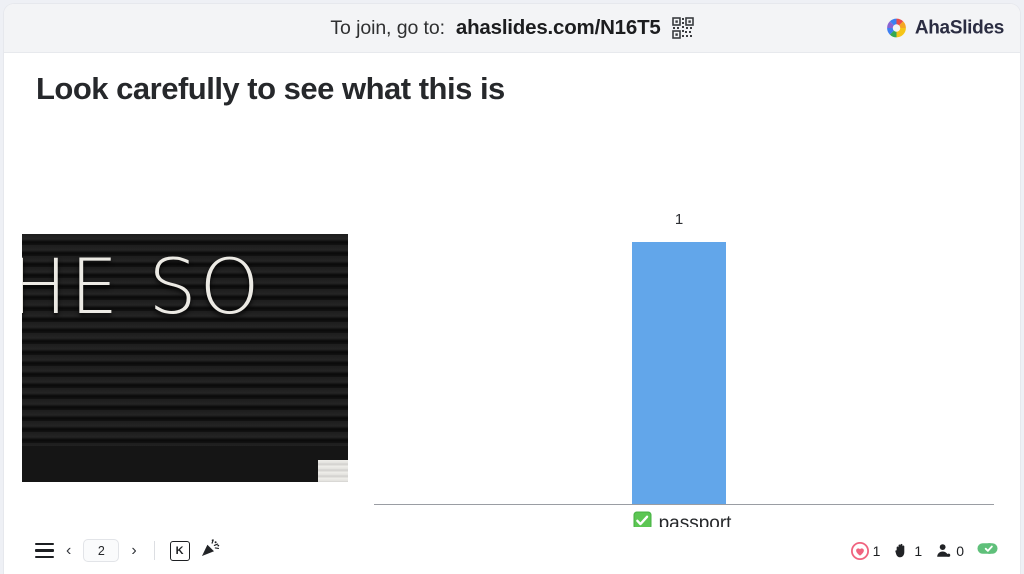 The image size is (1024, 574). What do you see at coordinates (679, 373) in the screenshot?
I see `chart-bar` at bounding box center [679, 373].